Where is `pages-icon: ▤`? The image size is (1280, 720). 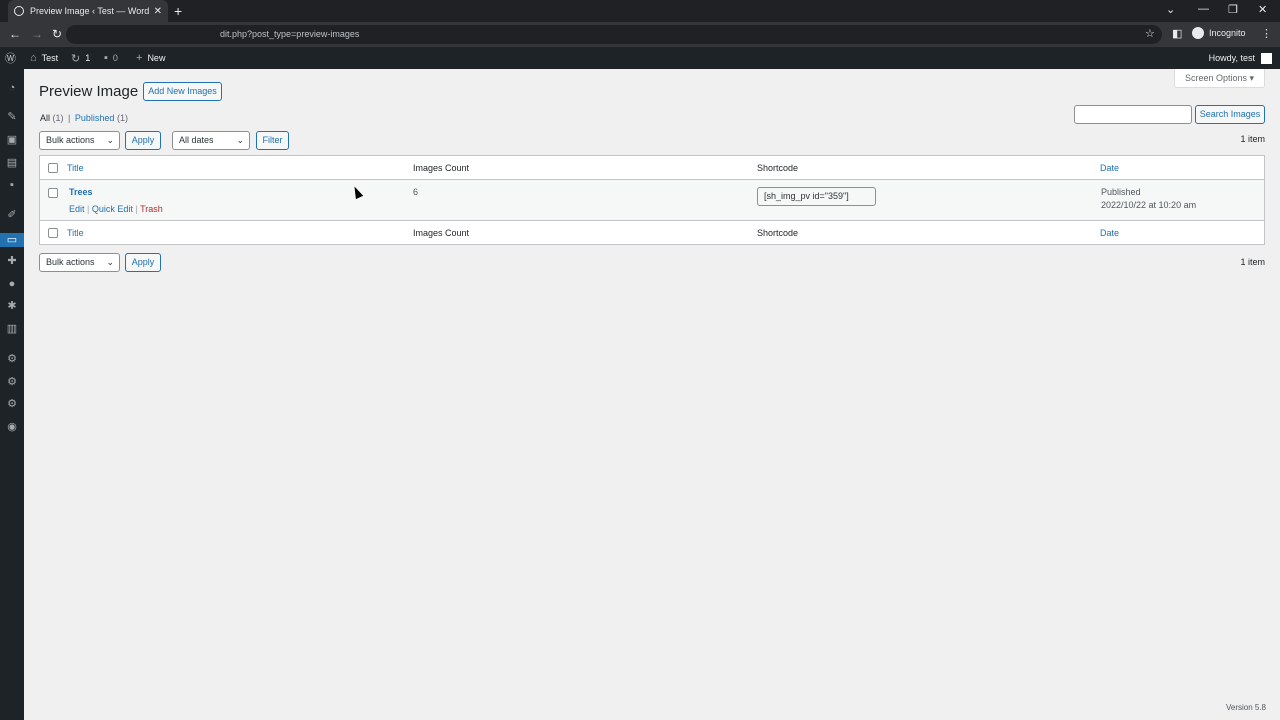 pages-icon: ▤ is located at coordinates (12, 163).